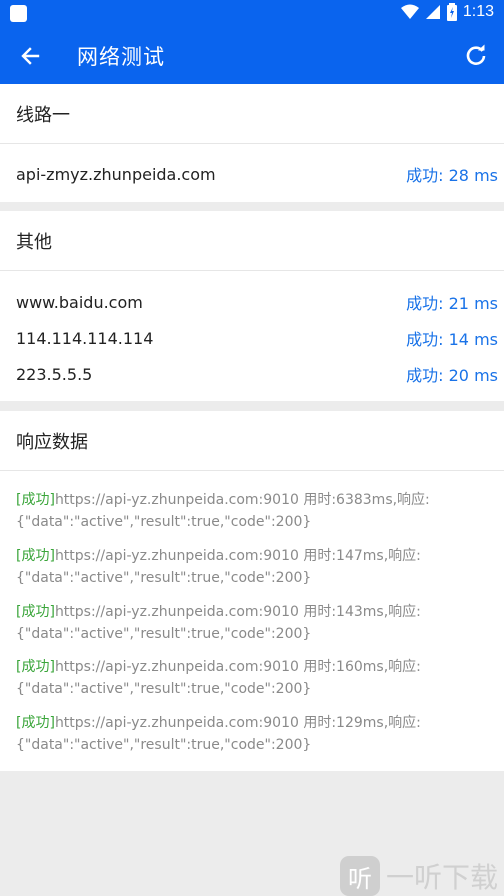 The width and height of the screenshot is (504, 896). What do you see at coordinates (257, 374) in the screenshot?
I see `other-row: 223.5.5.5 成功: 20 ms` at bounding box center [257, 374].